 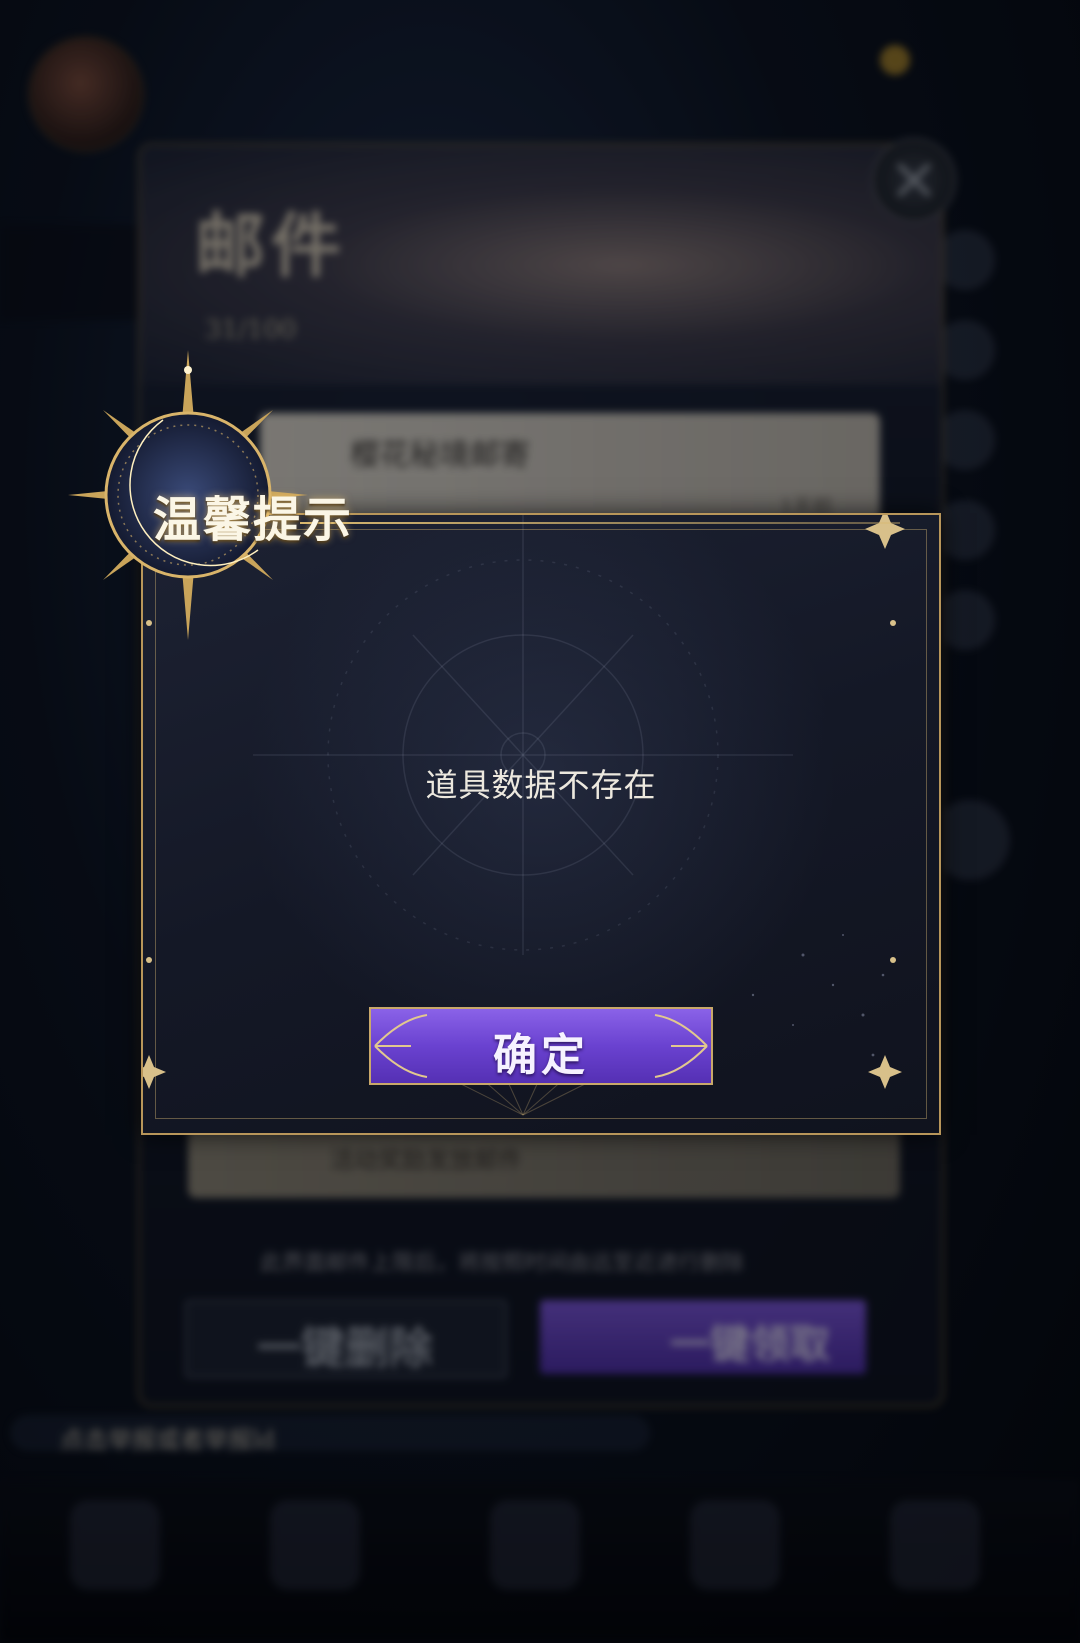 I want to click on confirm-button-label: 确定, so click(x=541, y=1055).